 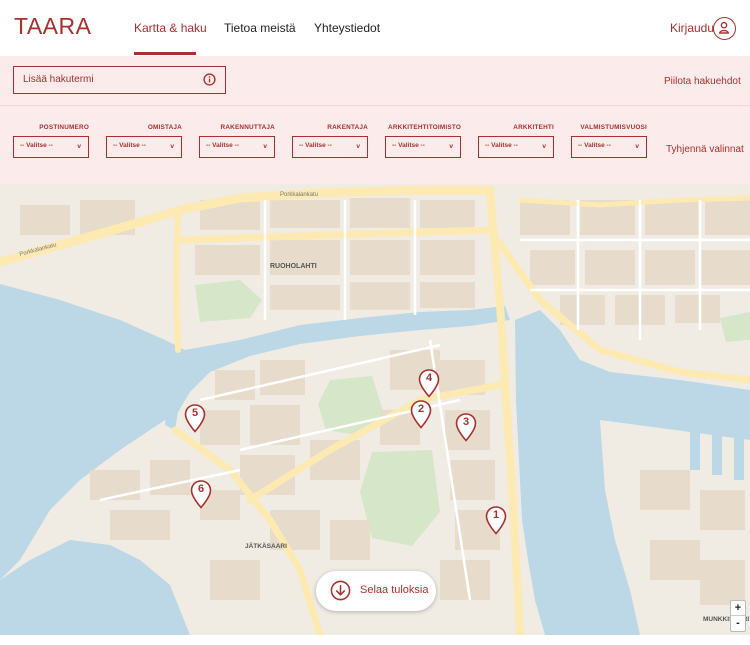 I want to click on map-marker: 4, so click(x=429, y=383).